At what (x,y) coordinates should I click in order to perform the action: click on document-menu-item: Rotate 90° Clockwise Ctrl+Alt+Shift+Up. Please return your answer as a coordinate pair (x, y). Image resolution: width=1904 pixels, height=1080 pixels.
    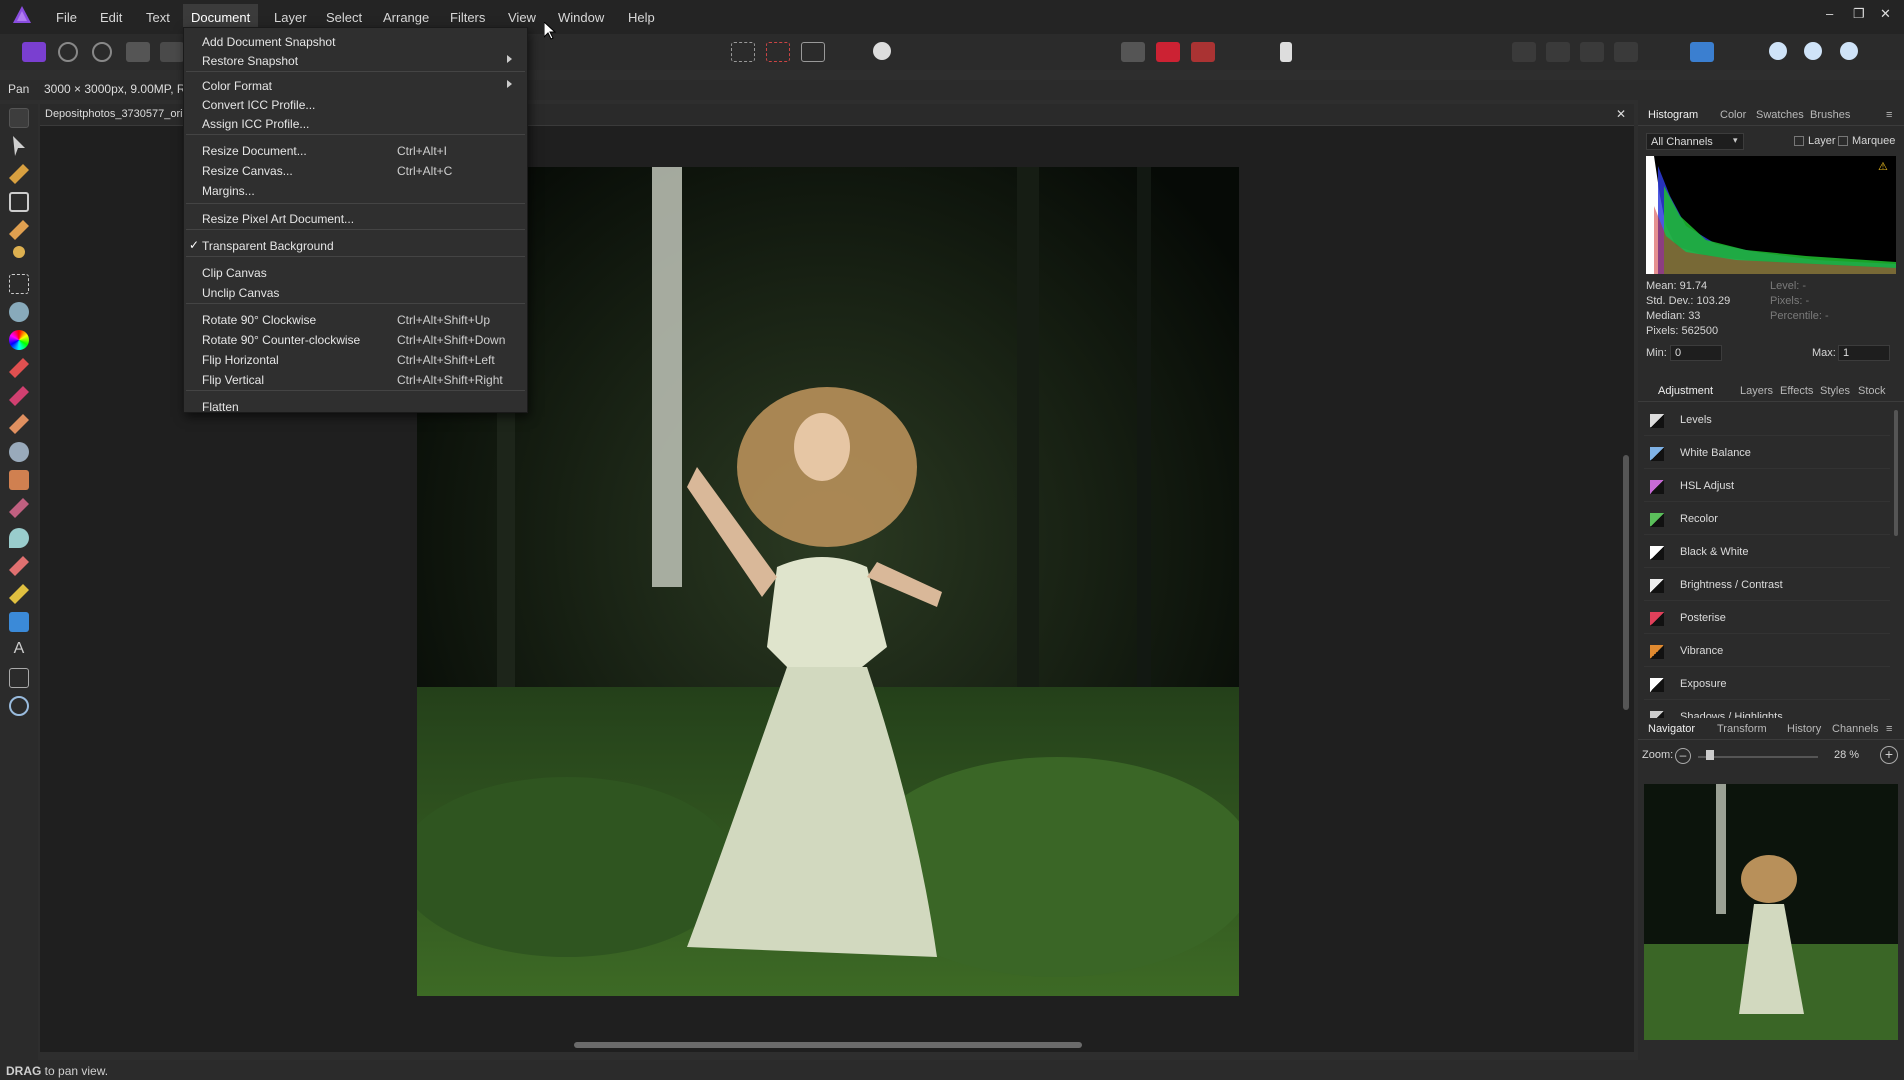
    Looking at the image, I should click on (355, 320).